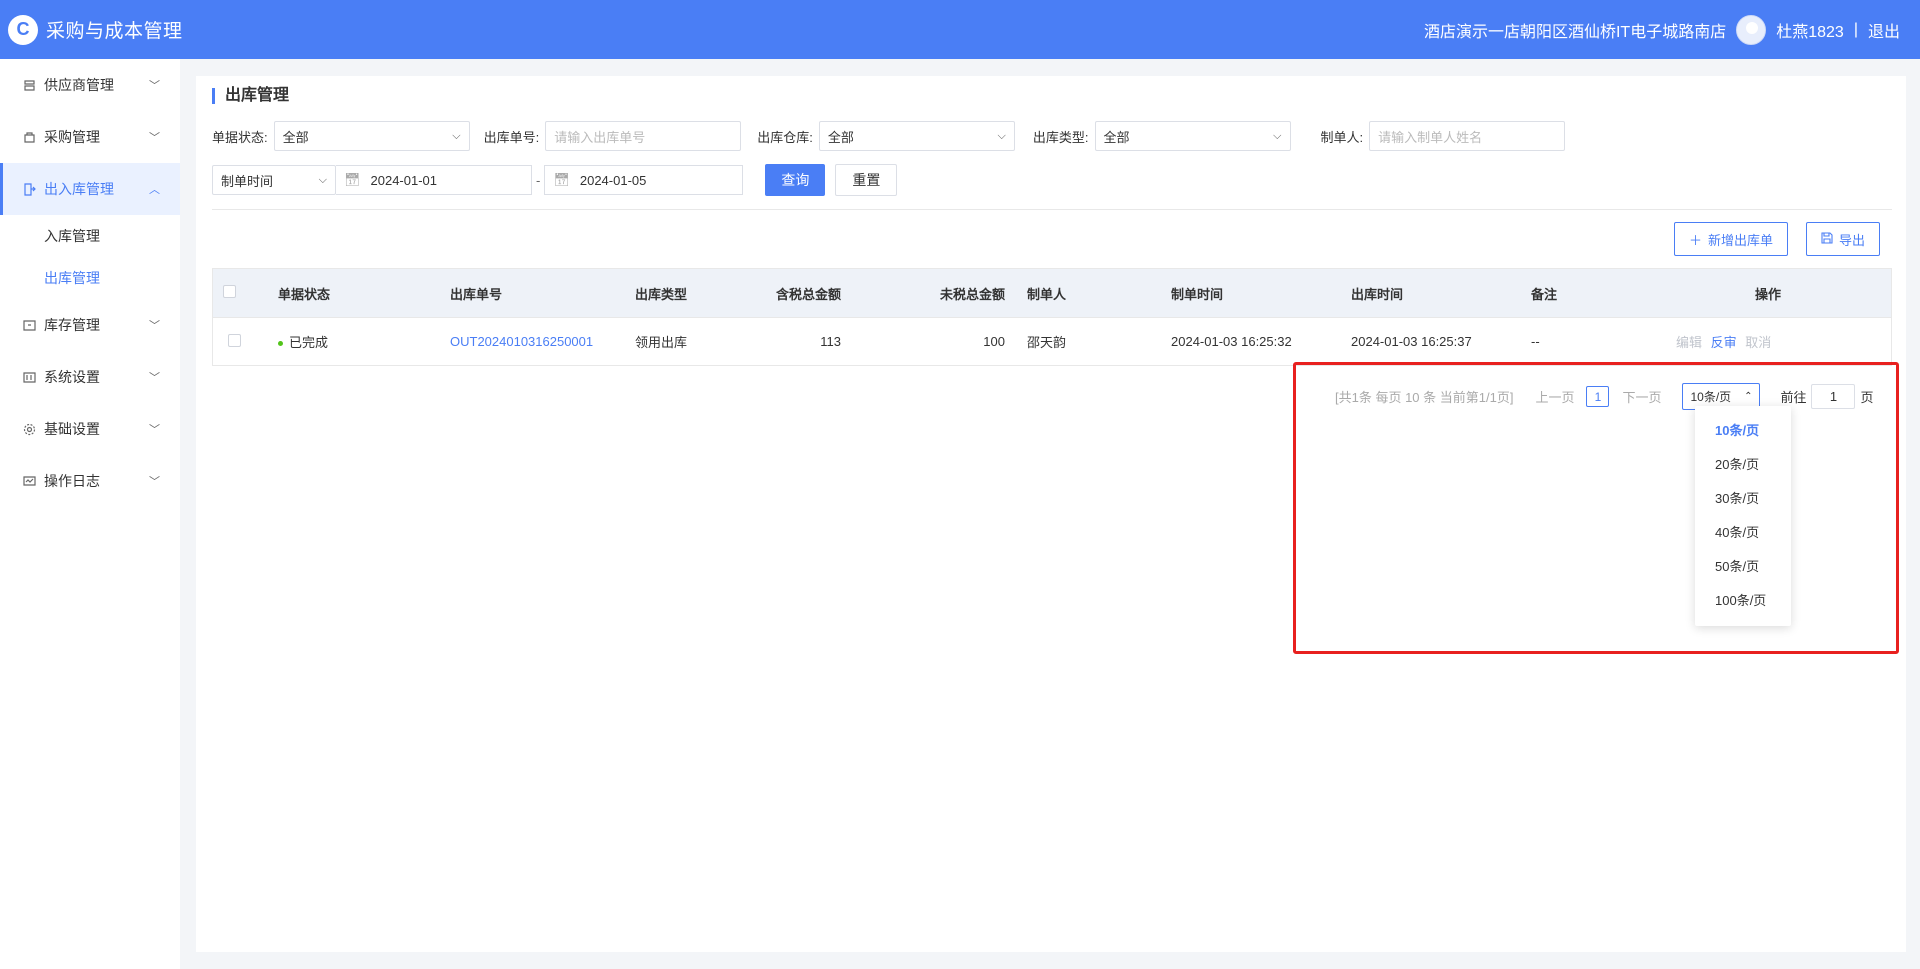 The height and width of the screenshot is (969, 1920). I want to click on page-title: 出库管理, so click(250, 96).